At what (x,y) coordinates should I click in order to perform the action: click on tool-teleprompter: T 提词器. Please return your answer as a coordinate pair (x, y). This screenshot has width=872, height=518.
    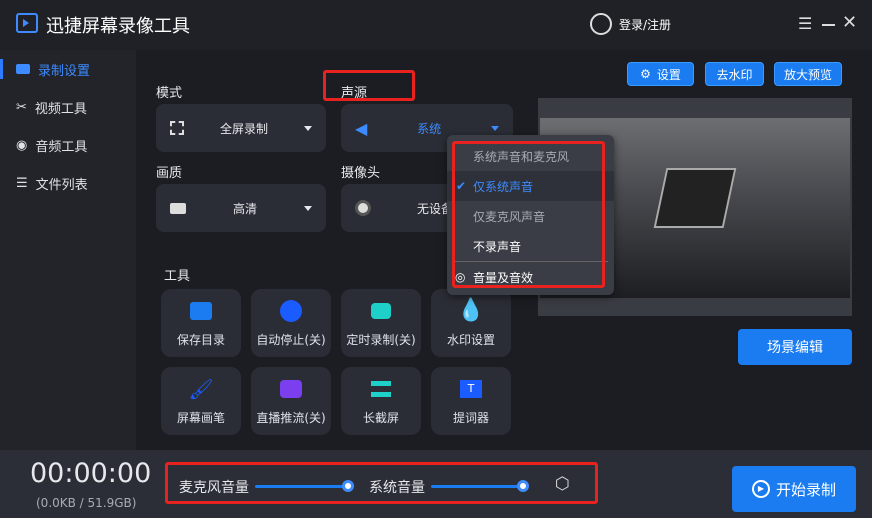
    Looking at the image, I should click on (471, 401).